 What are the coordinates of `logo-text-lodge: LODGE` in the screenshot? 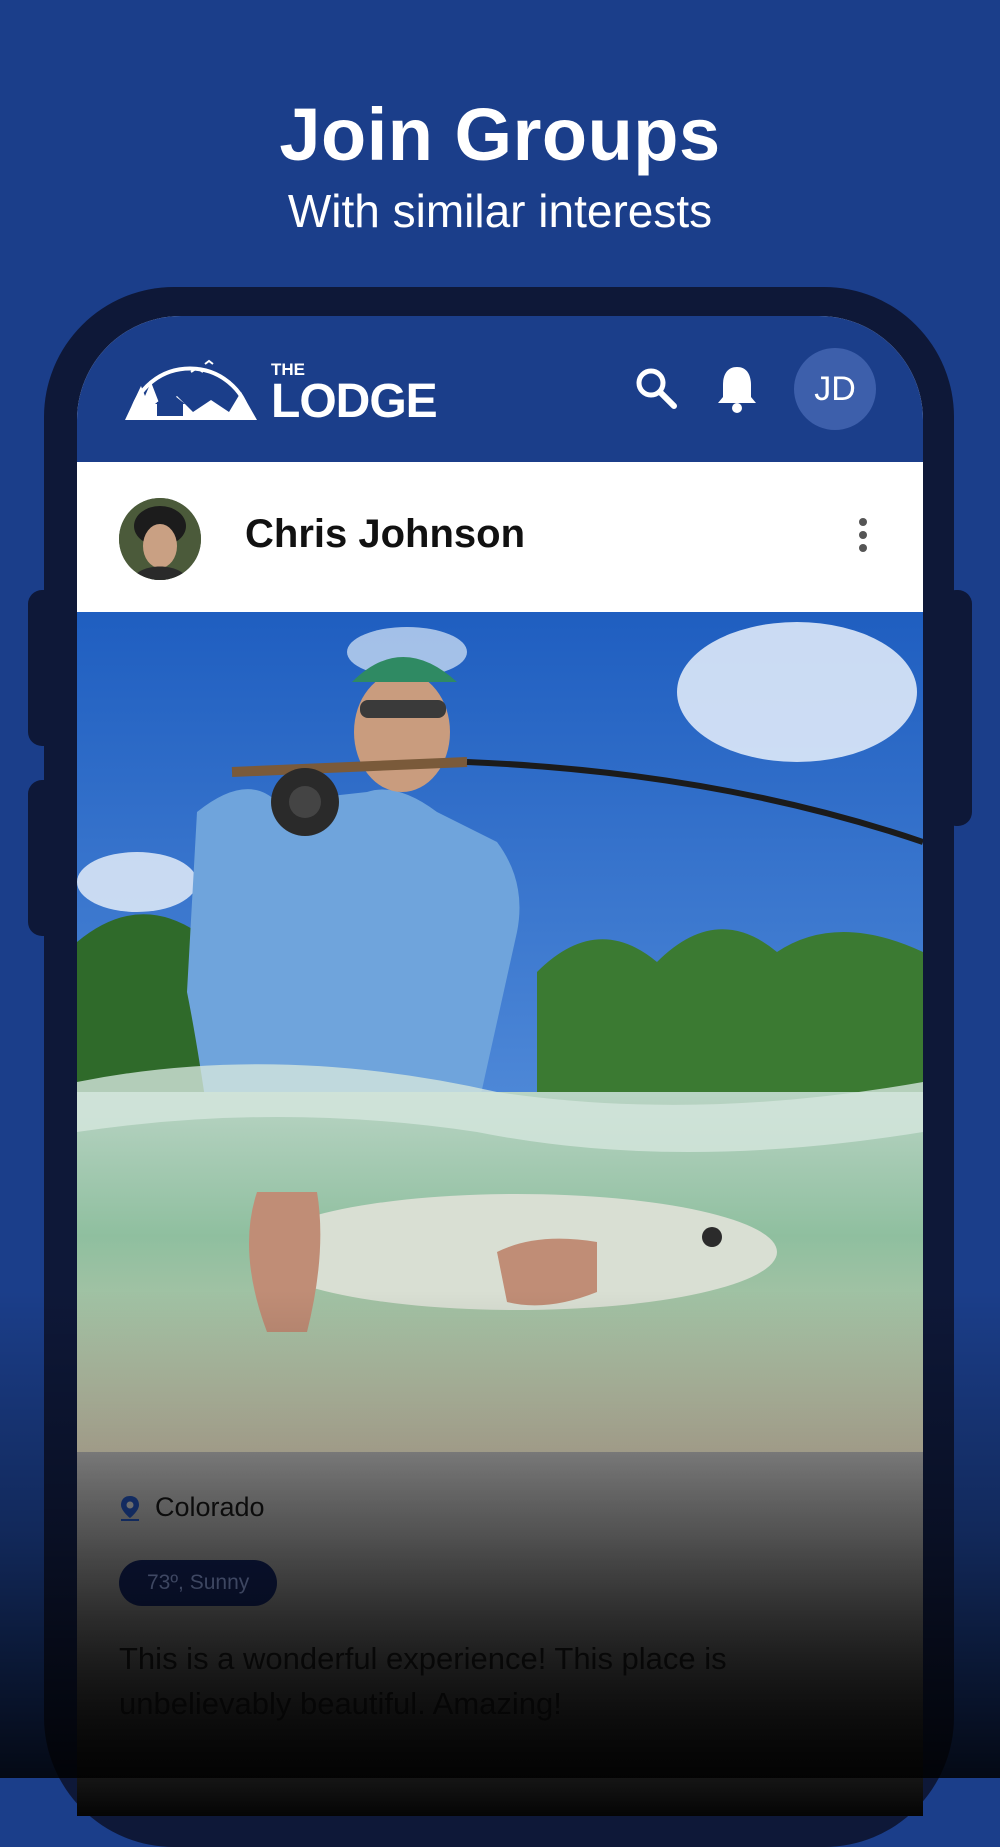 It's located at (354, 401).